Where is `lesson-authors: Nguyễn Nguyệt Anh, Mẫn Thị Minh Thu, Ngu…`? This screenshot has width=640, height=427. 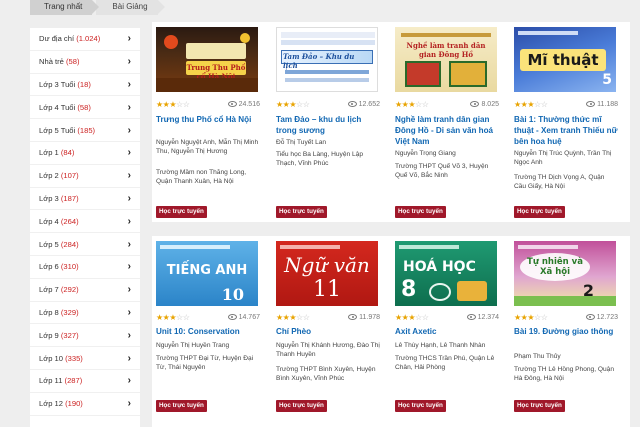
lesson-authors: Nguyễn Nguyệt Anh, Mẫn Thị Minh Thu, Ngu… is located at coordinates (207, 147).